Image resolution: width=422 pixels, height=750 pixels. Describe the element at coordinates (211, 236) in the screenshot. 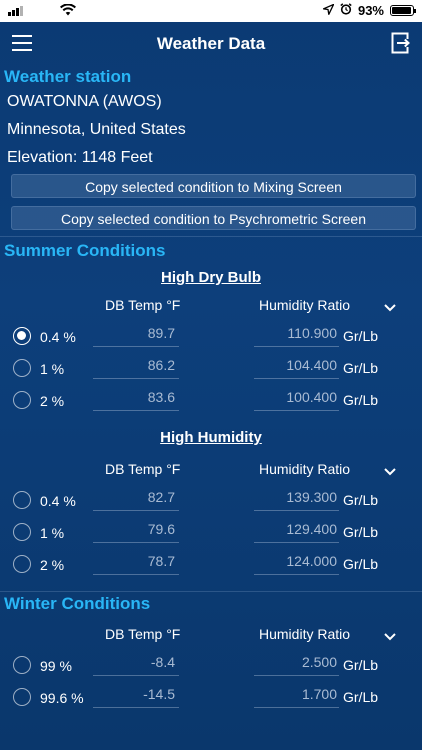

I see `divider` at that location.